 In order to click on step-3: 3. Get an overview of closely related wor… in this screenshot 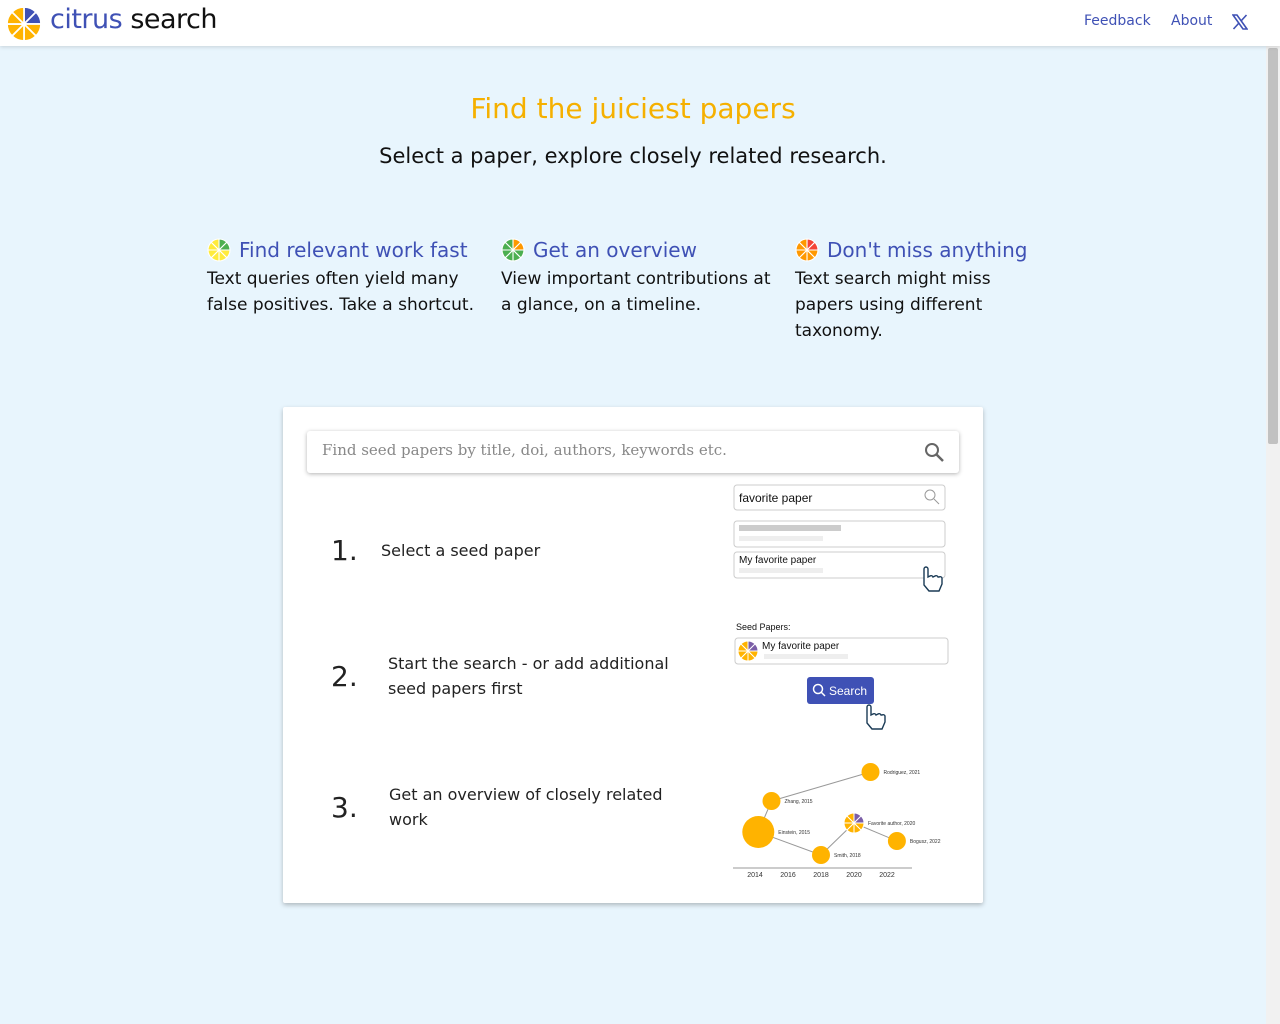, I will do `click(501, 807)`.